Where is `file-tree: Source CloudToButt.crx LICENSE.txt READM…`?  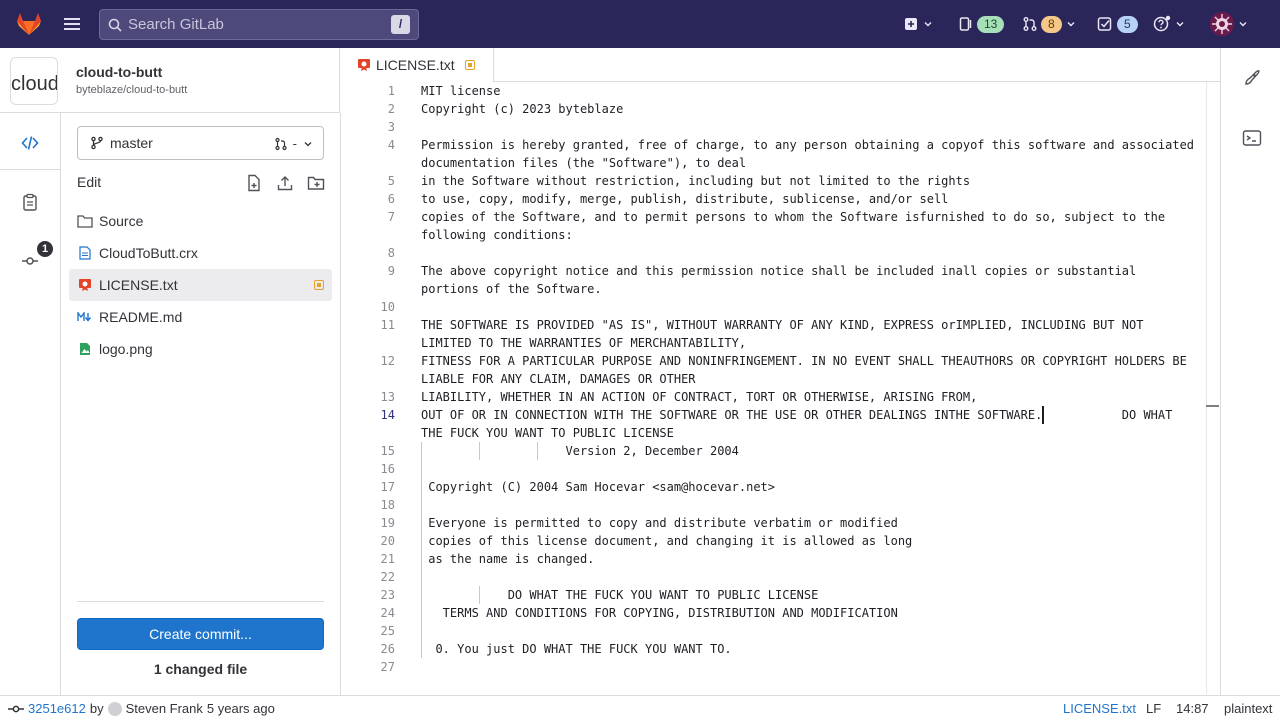
file-tree: Source CloudToButt.crx LICENSE.txt READM… is located at coordinates (200, 285).